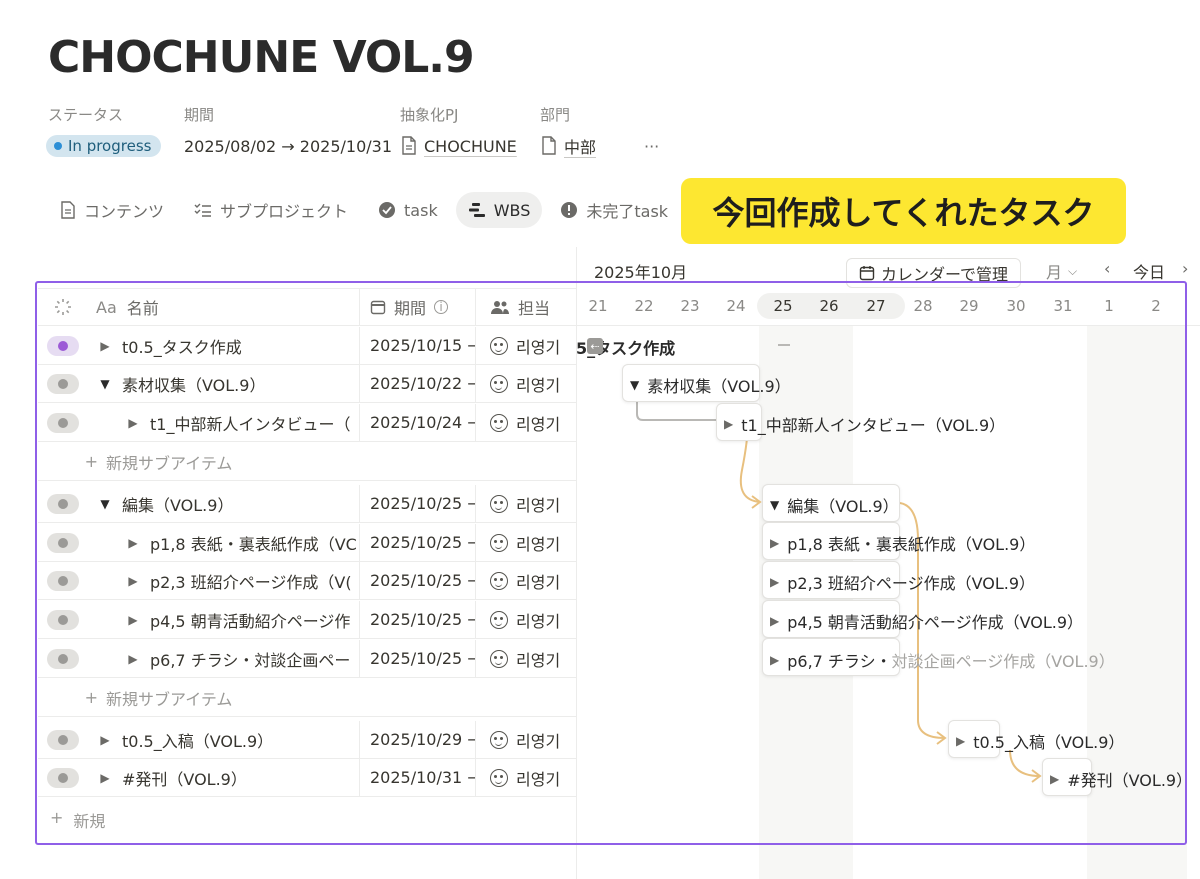  What do you see at coordinates (57, 817) in the screenshot?
I see `plus-icon: +` at bounding box center [57, 817].